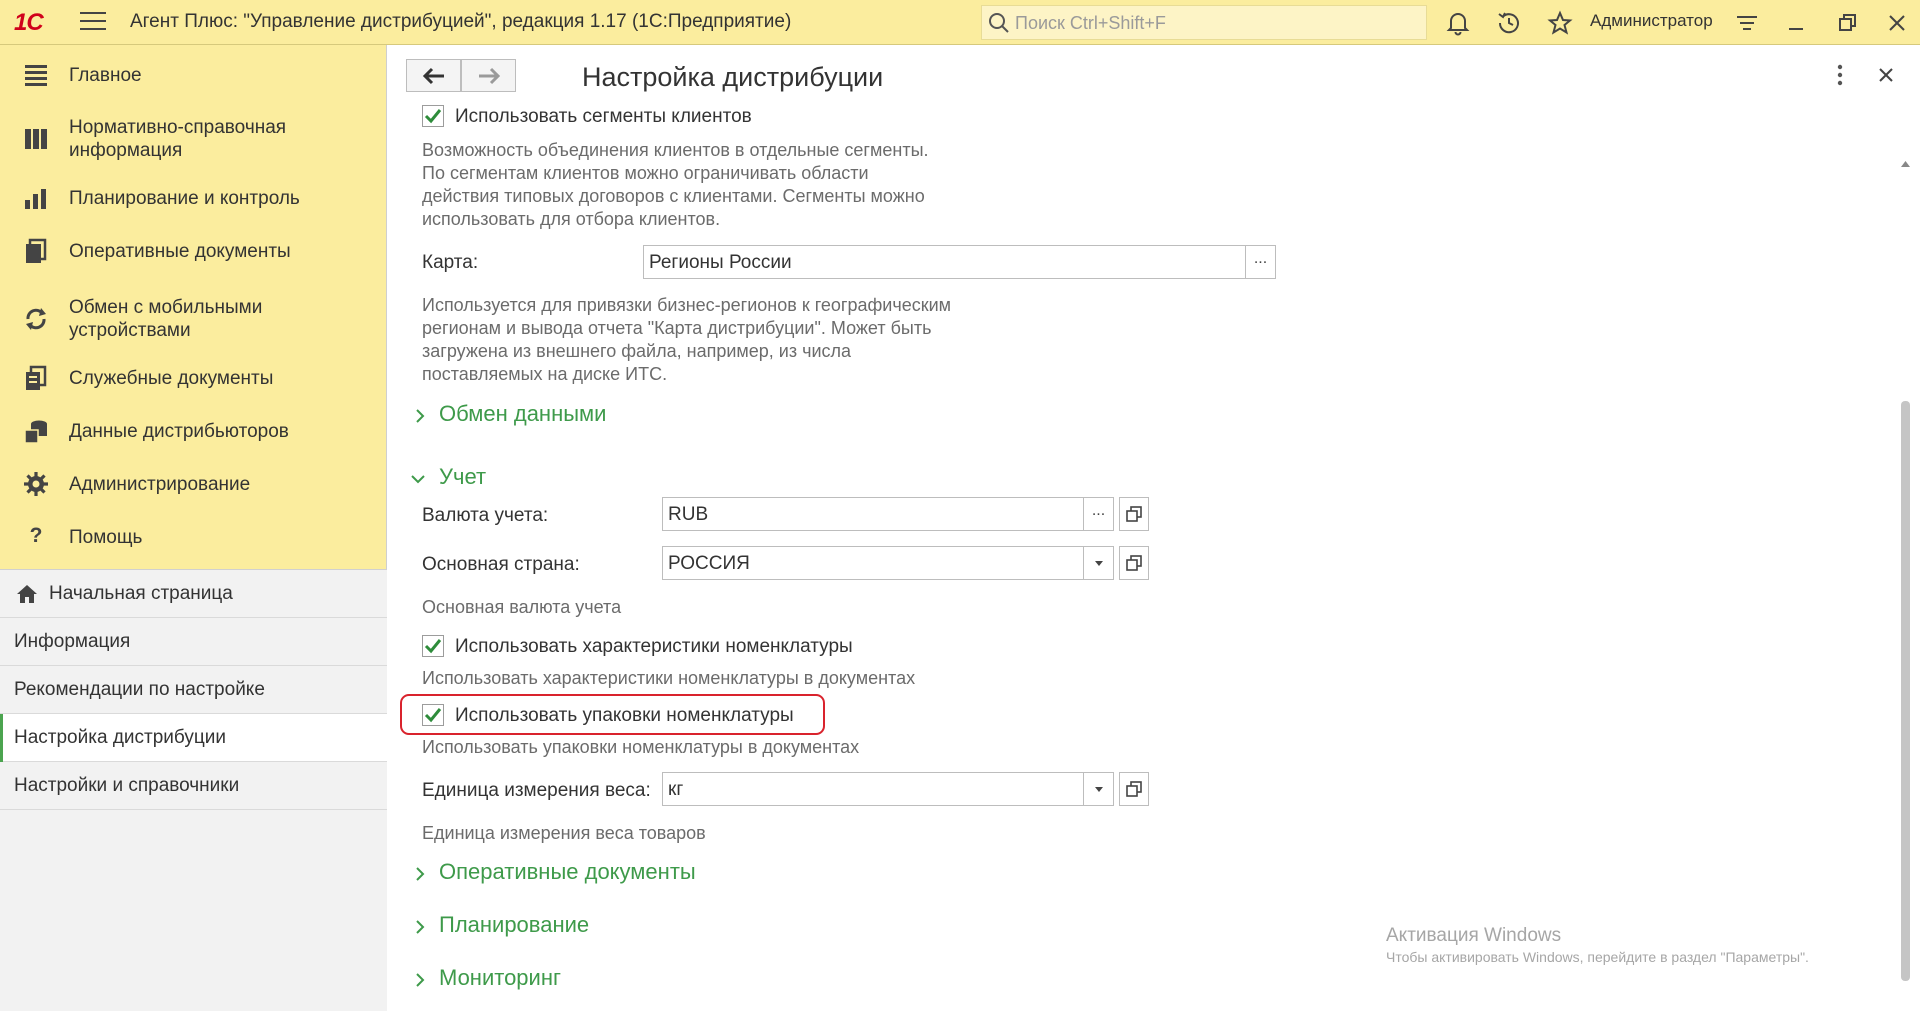 This screenshot has width=1920, height=1011. I want to click on sidebar-item-mobile-exchange: Обмен с мобильными устройствами, so click(193, 319).